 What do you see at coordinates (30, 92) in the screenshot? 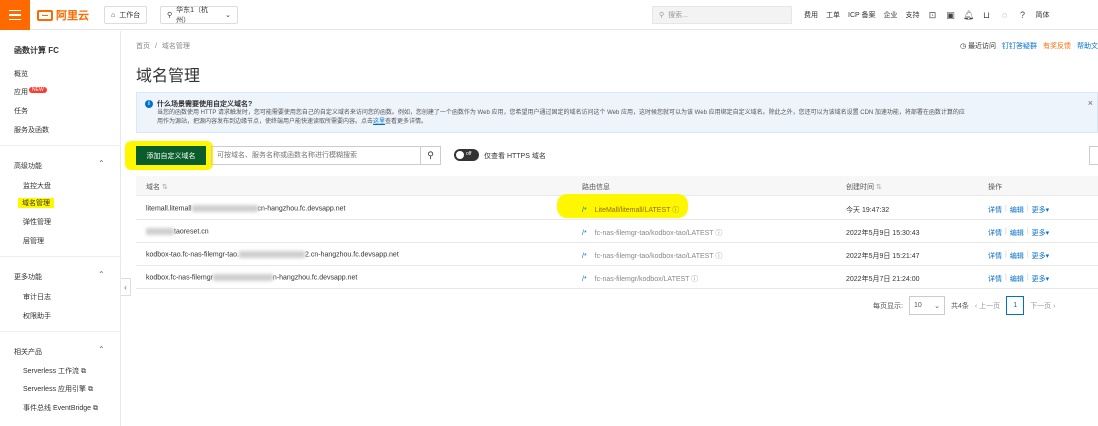
I see `sidebar-item-apps: 应用 NEW` at bounding box center [30, 92].